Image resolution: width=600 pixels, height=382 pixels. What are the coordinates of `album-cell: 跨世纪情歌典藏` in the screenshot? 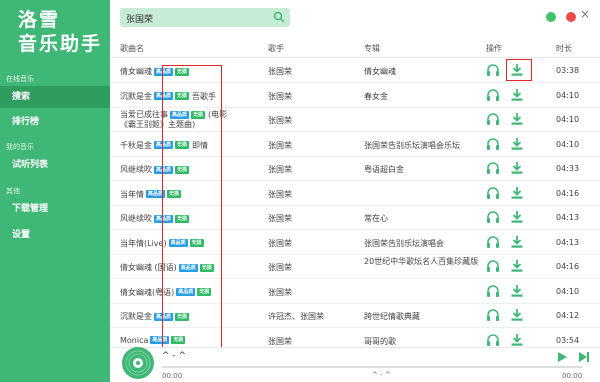 It's located at (392, 316).